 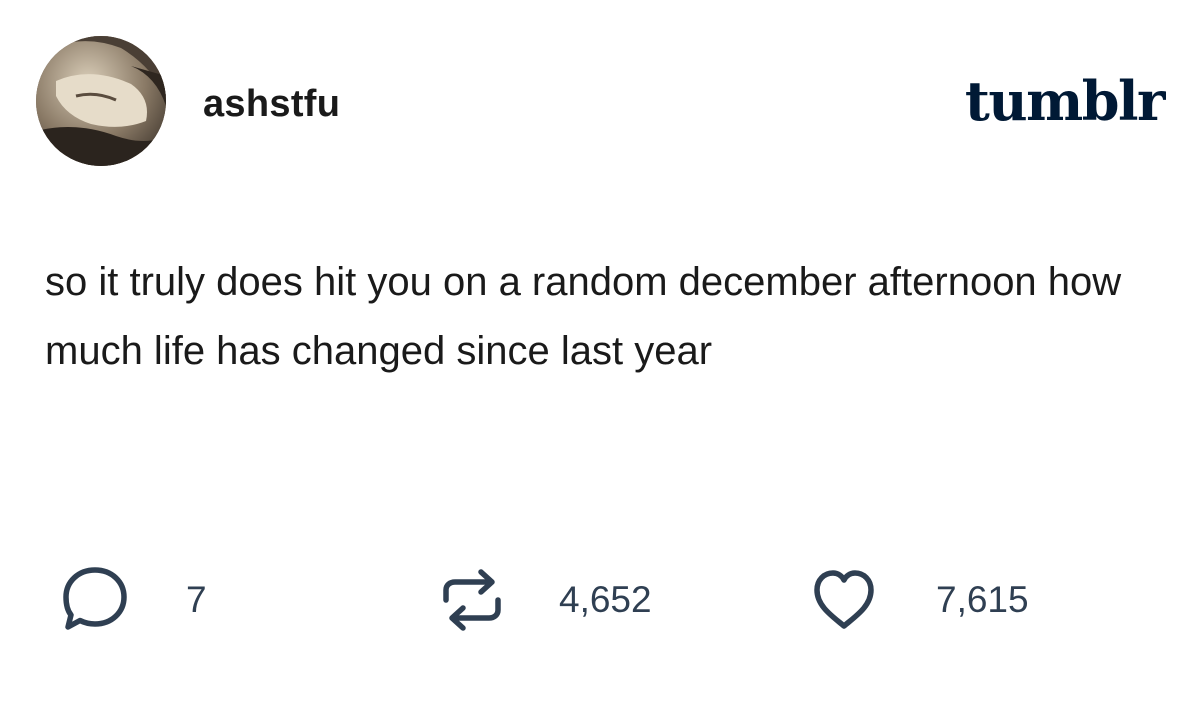 I want to click on reblog-arrows-icon, so click(x=472, y=600).